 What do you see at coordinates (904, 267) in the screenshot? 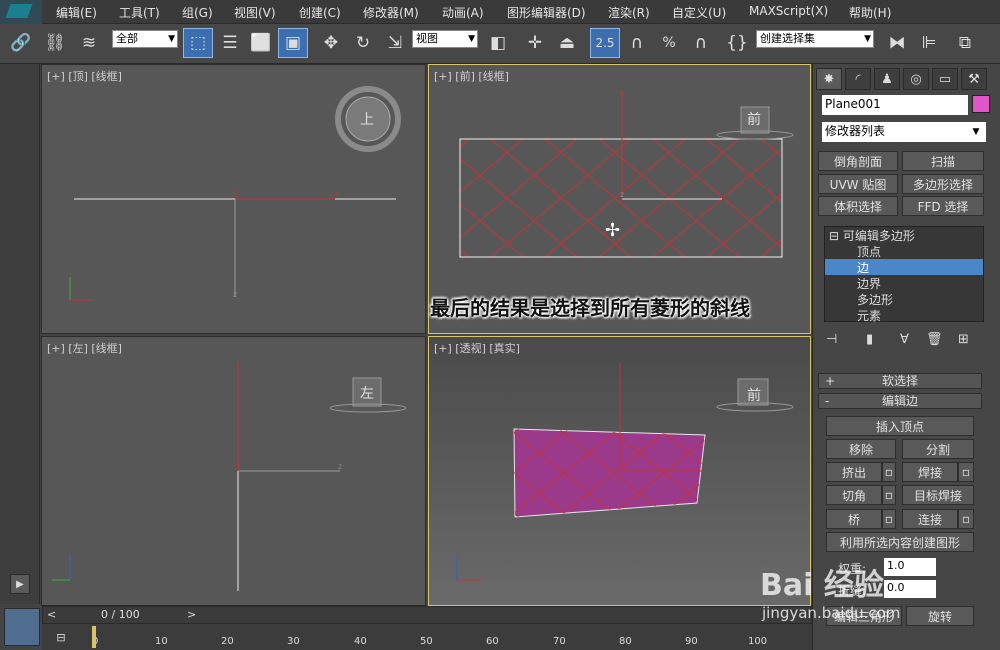
I see `stack-item-edge: 边` at bounding box center [904, 267].